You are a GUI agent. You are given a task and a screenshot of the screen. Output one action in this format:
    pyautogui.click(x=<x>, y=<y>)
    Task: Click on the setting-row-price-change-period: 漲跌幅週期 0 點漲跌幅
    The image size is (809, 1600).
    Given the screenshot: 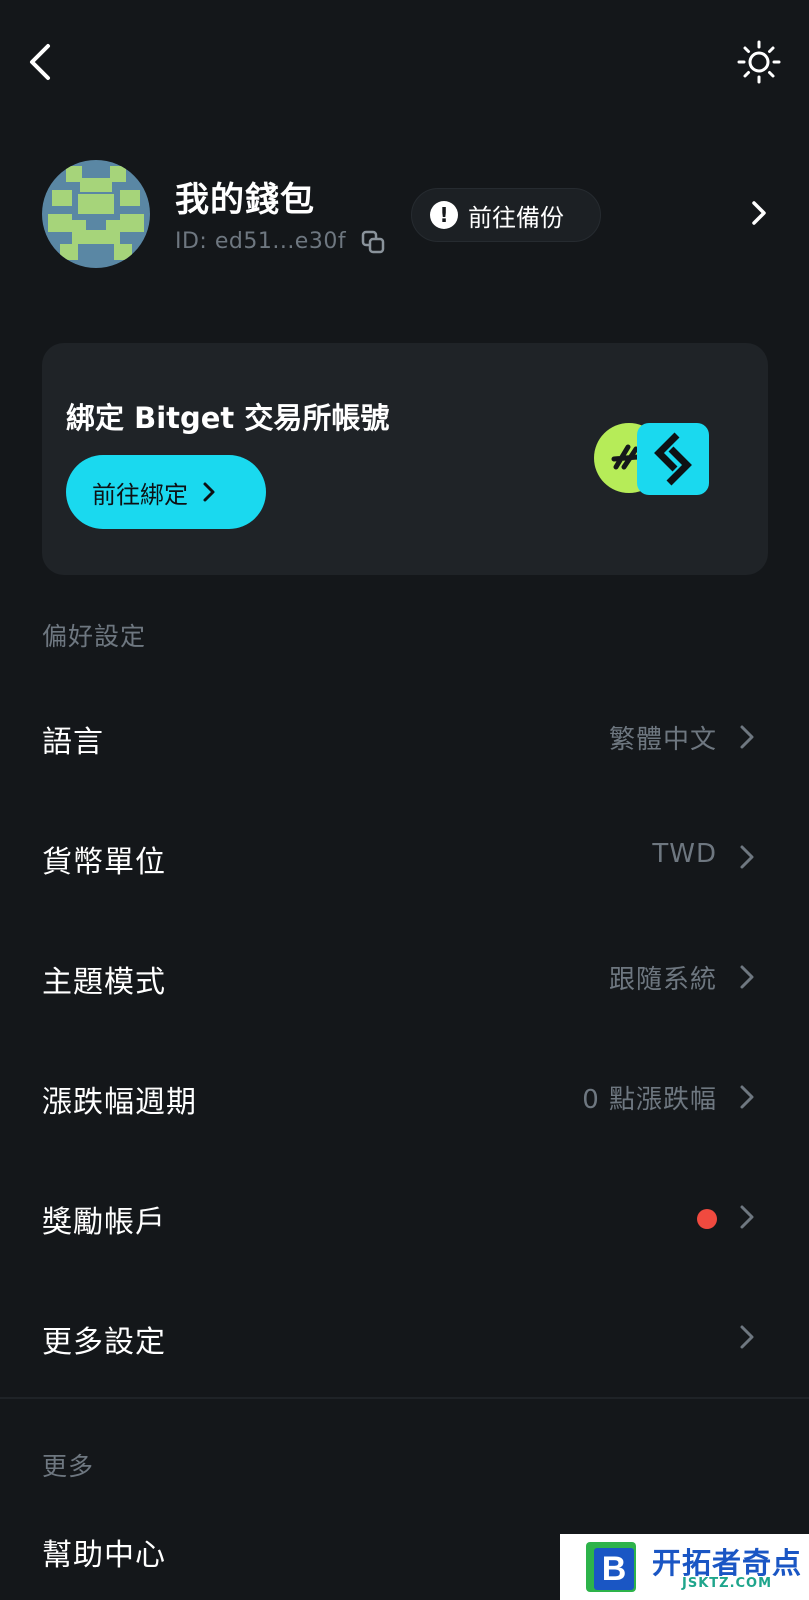 What is the action you would take?
    pyautogui.click(x=404, y=1097)
    